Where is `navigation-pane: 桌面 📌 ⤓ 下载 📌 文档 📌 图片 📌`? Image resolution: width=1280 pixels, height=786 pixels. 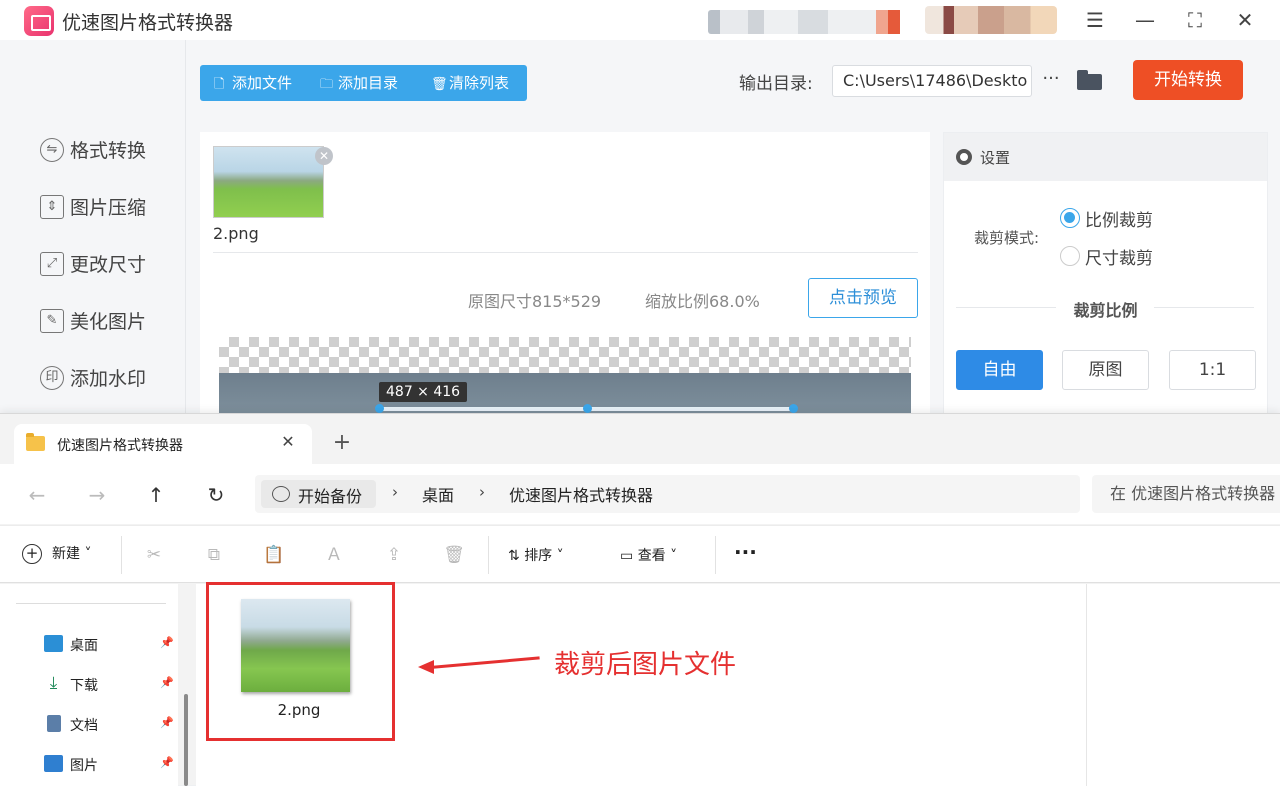 navigation-pane: 桌面 📌 ⤓ 下载 📌 文档 📌 图片 📌 is located at coordinates (89, 685).